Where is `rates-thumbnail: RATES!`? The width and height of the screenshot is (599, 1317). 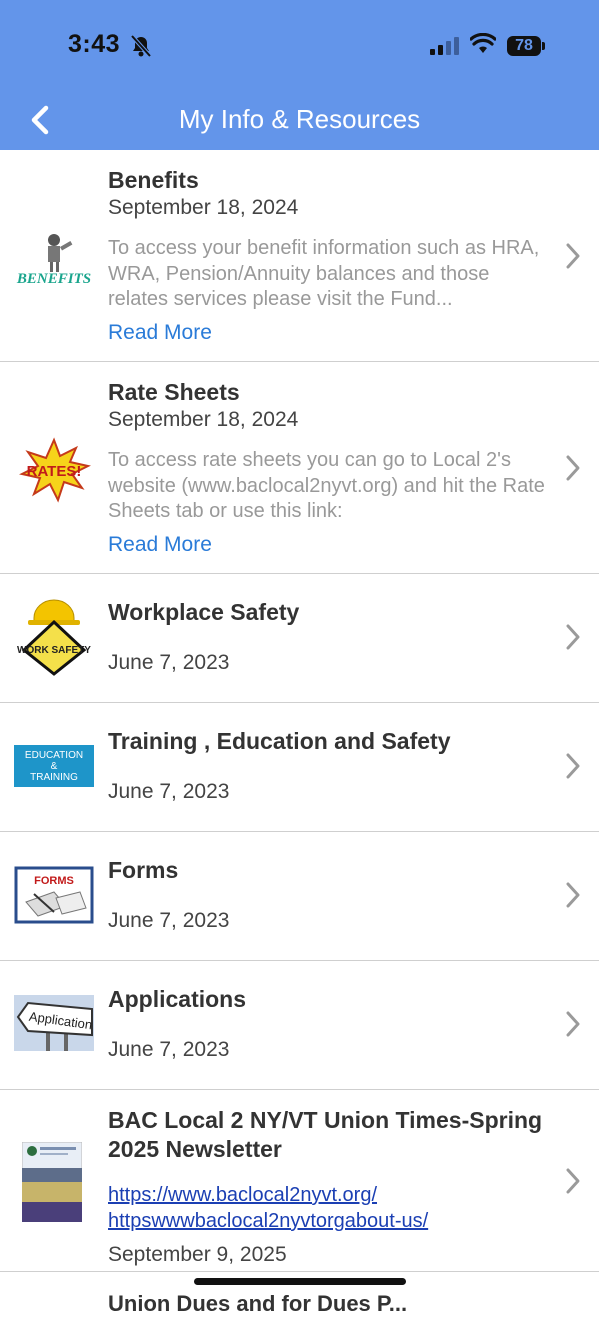 rates-thumbnail: RATES! is located at coordinates (55, 470).